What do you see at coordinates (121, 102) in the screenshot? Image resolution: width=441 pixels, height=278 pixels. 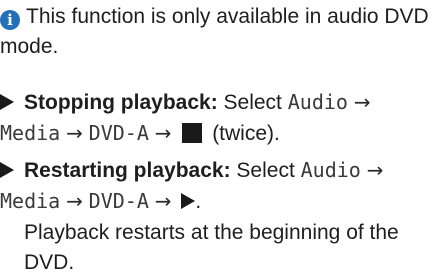 I see `step-title: Stopping playback:` at bounding box center [121, 102].